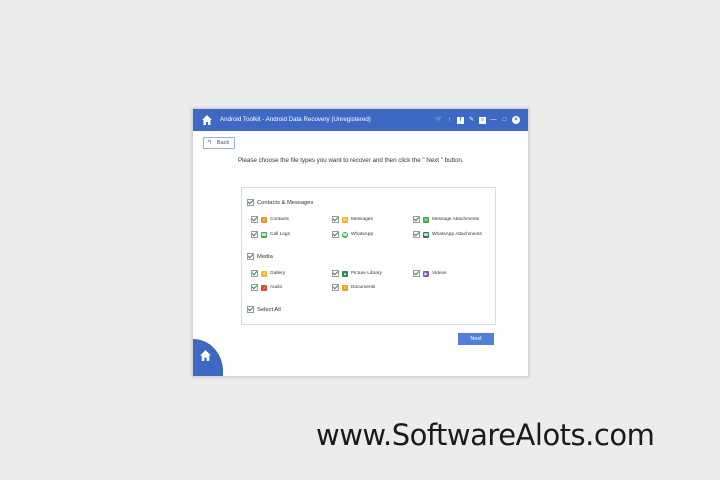 This screenshot has height=480, width=720. Describe the element at coordinates (366, 273) in the screenshot. I see `item-label: Picture Library` at that location.